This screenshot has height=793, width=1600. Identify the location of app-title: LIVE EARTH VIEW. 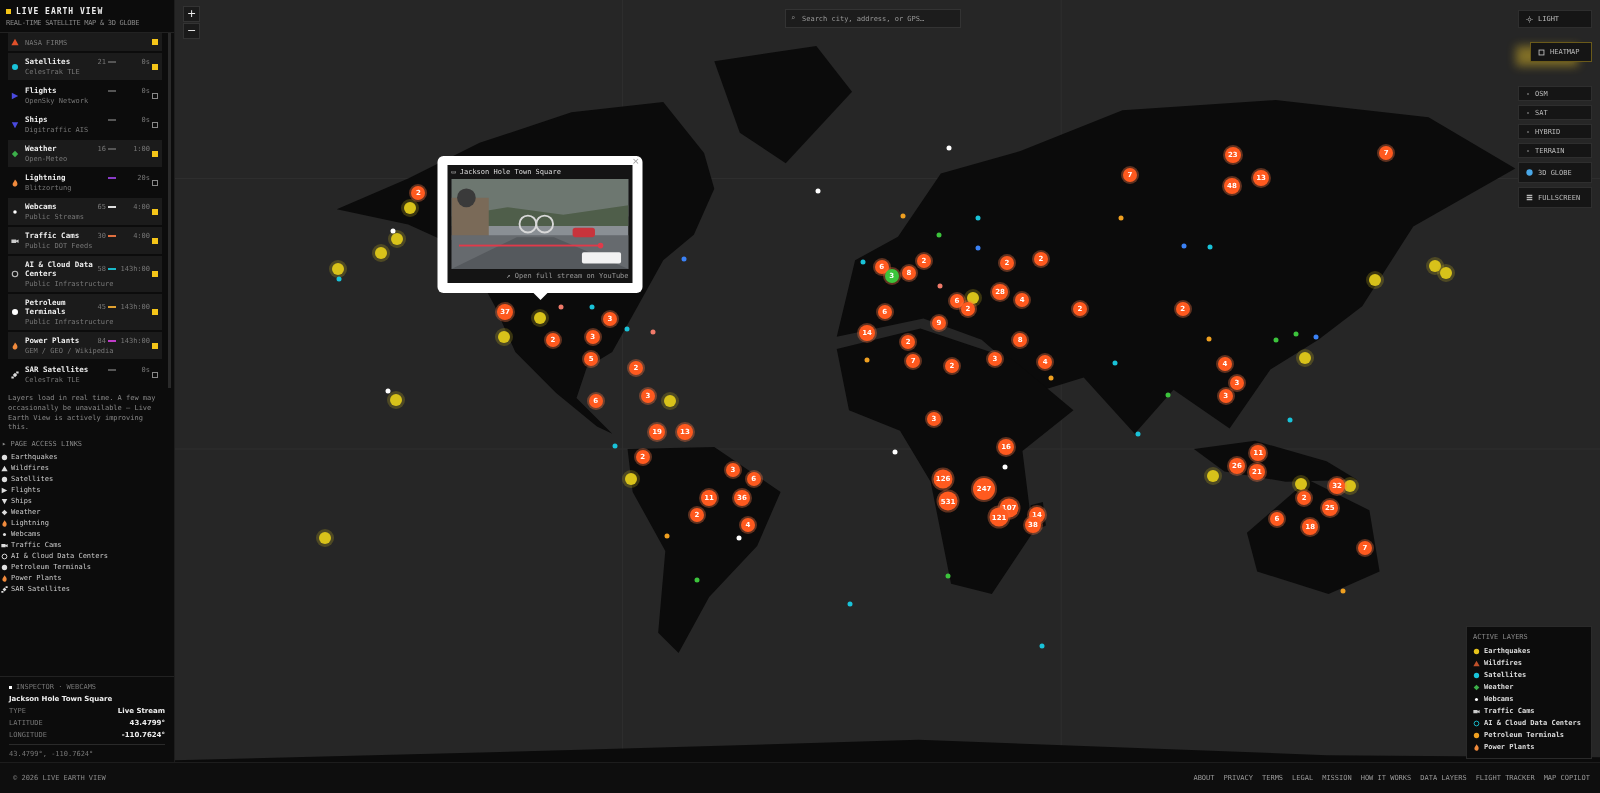
(60, 11).